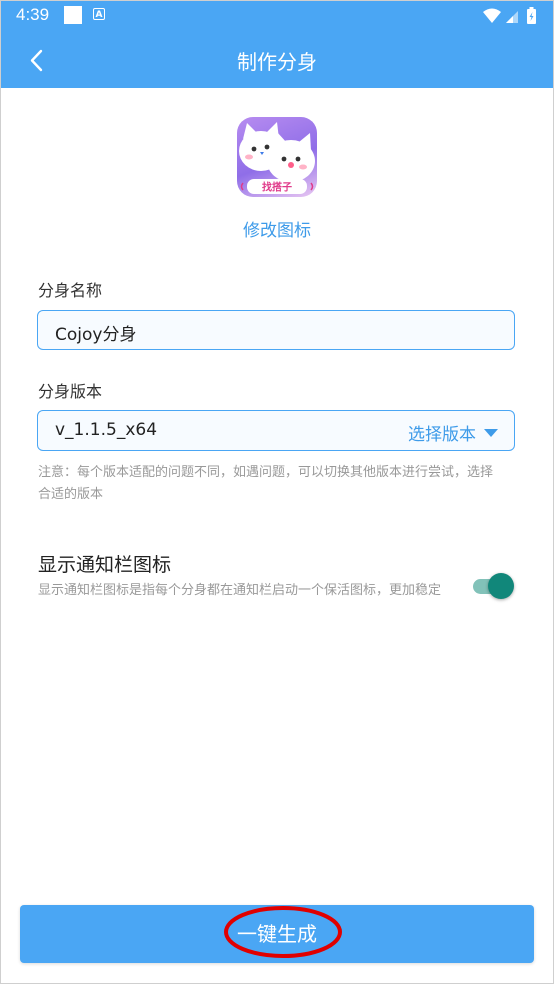 The image size is (554, 984). What do you see at coordinates (266, 483) in the screenshot?
I see `version-note: 注意：每个版本适配的问题不同，如遇问题，可以切换其他版本进行尝试，选择合适的版本` at bounding box center [266, 483].